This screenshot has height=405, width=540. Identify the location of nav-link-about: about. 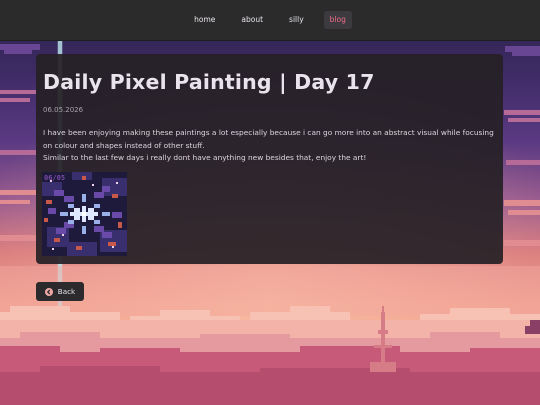
(252, 20).